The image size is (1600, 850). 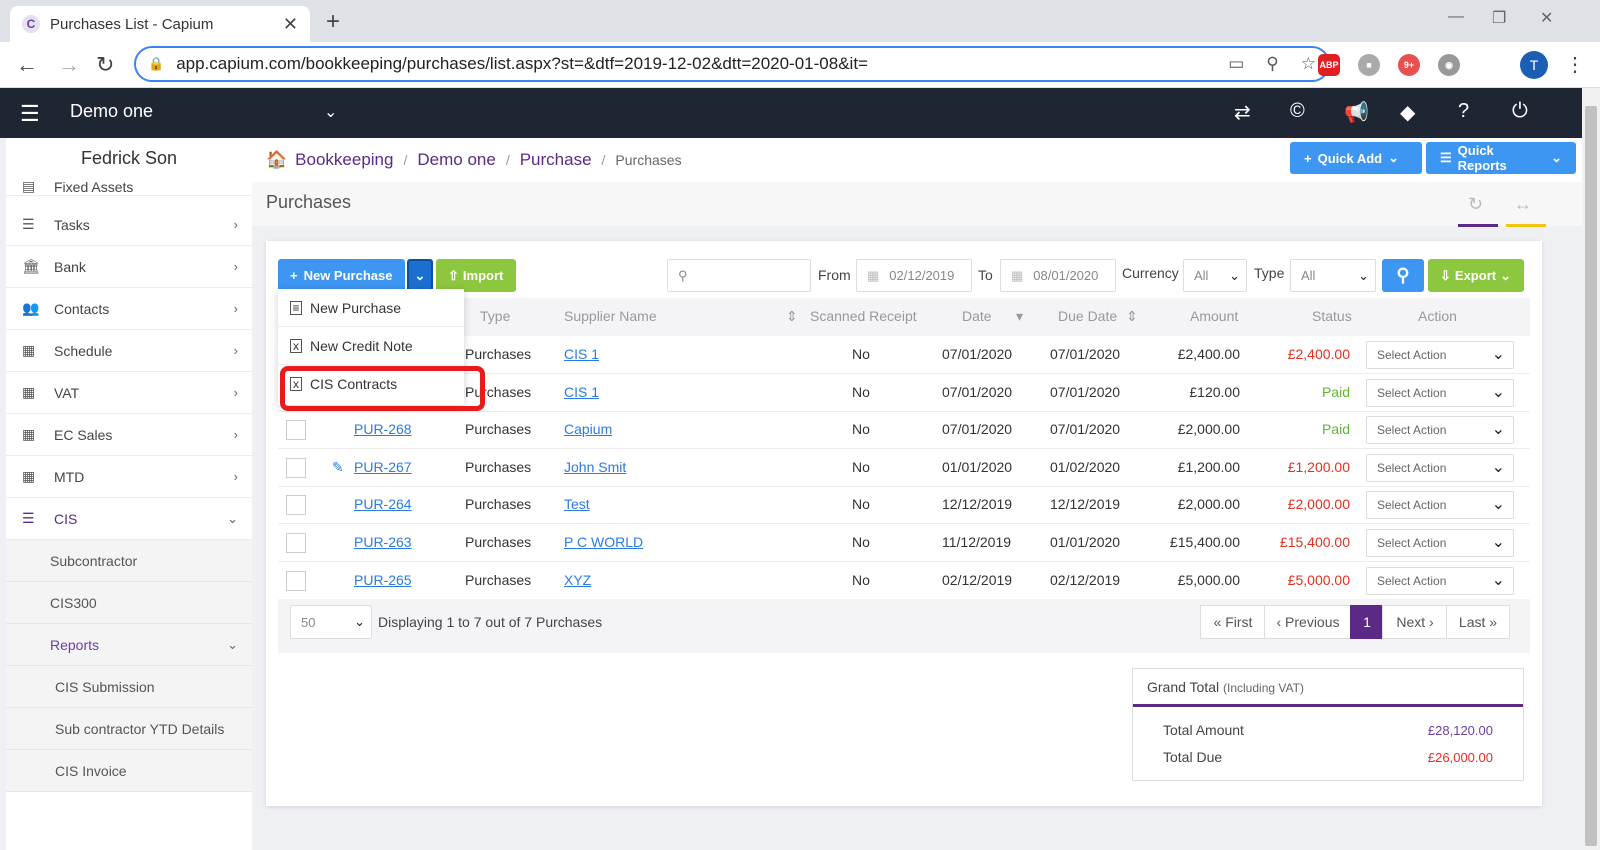 What do you see at coordinates (1333, 275) in the screenshot?
I see `type-select: All ⌄` at bounding box center [1333, 275].